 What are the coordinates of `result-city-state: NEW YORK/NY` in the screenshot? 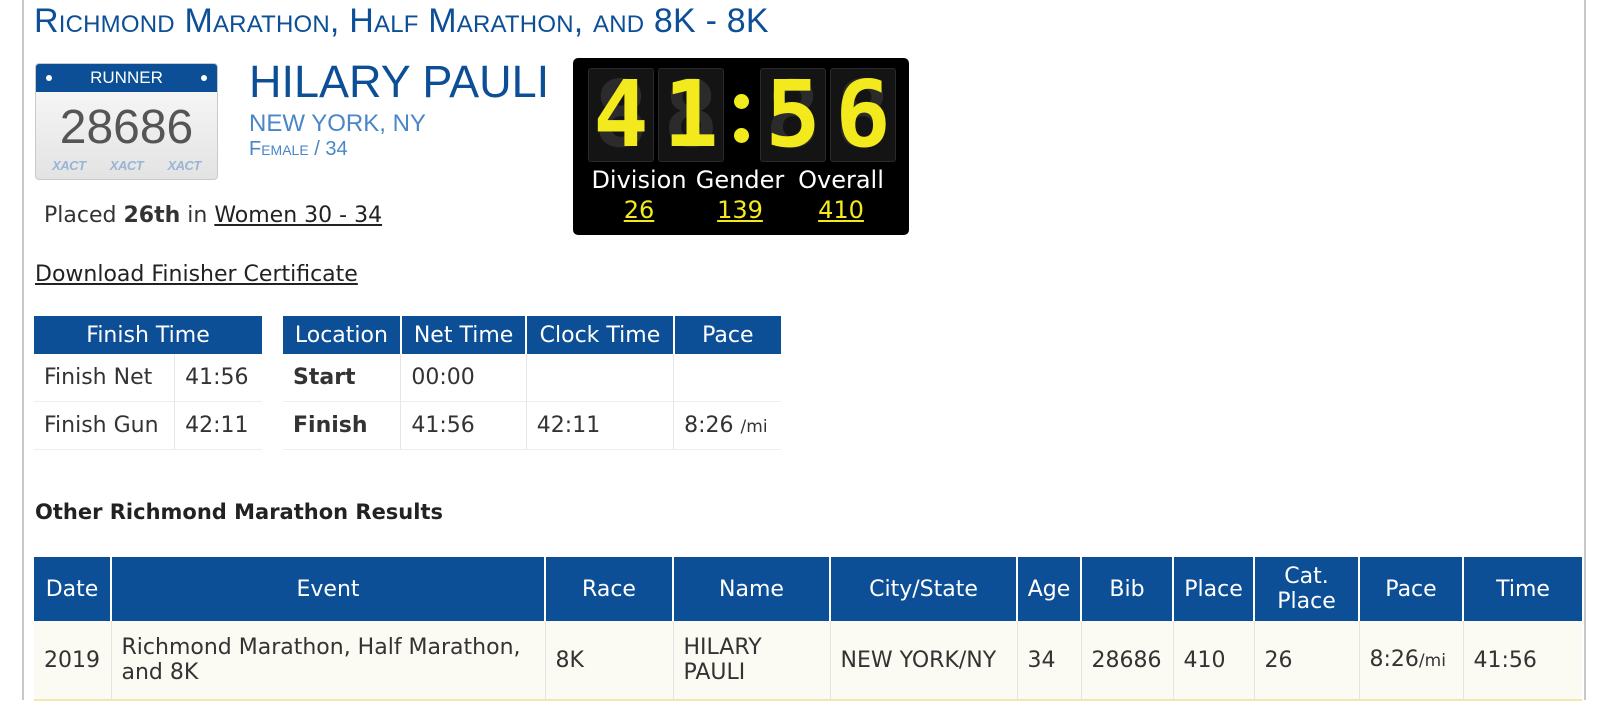 It's located at (924, 661).